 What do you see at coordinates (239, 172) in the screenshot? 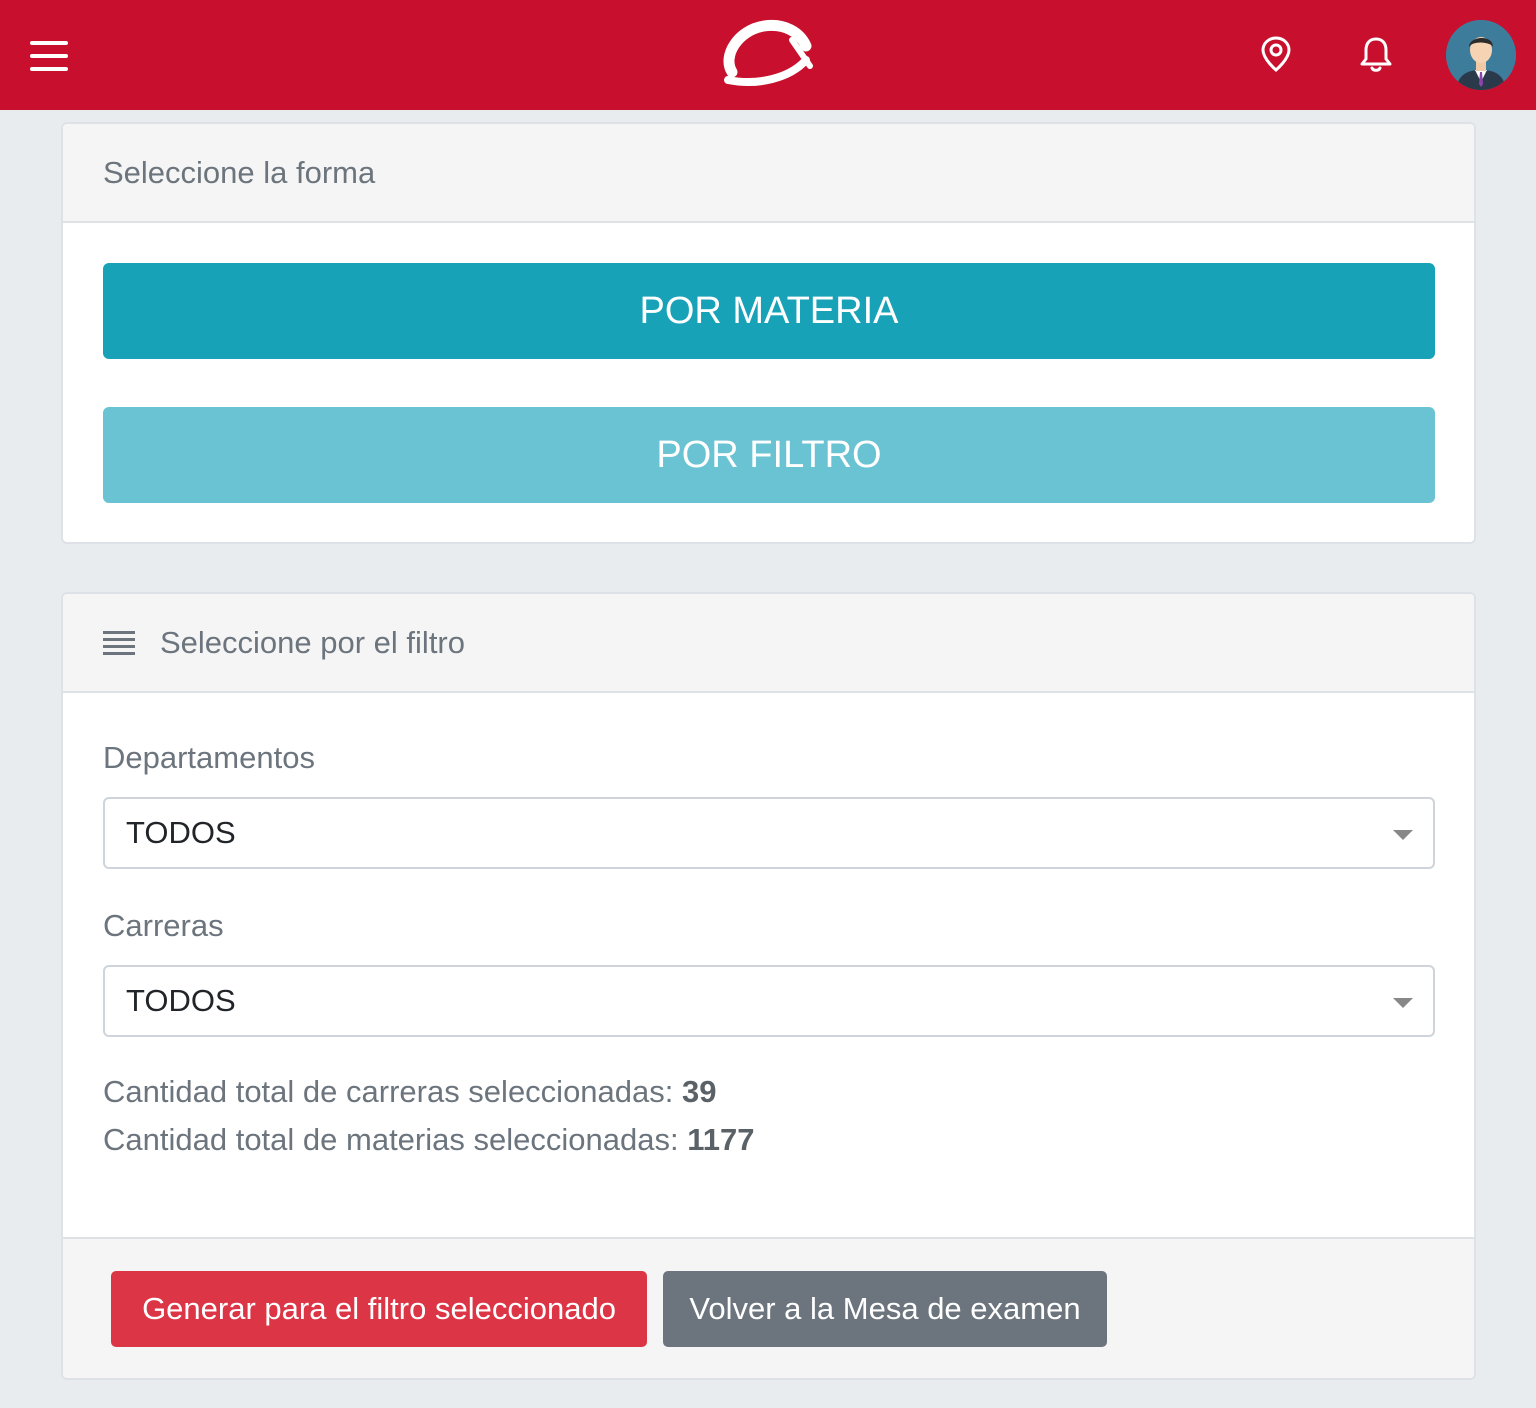
I see `forma-card-title: Seleccione la forma` at bounding box center [239, 172].